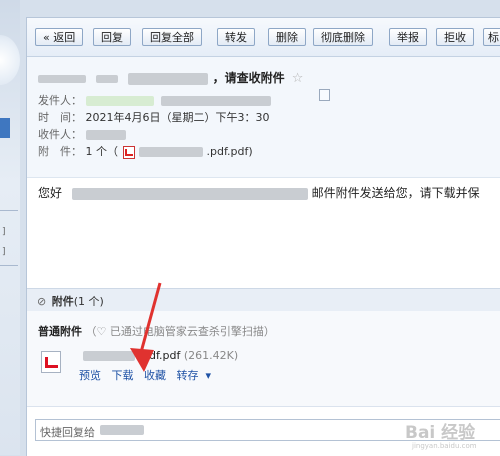 The image size is (500, 456). What do you see at coordinates (188, 375) in the screenshot?
I see `save-to-link: 转存` at bounding box center [188, 375].